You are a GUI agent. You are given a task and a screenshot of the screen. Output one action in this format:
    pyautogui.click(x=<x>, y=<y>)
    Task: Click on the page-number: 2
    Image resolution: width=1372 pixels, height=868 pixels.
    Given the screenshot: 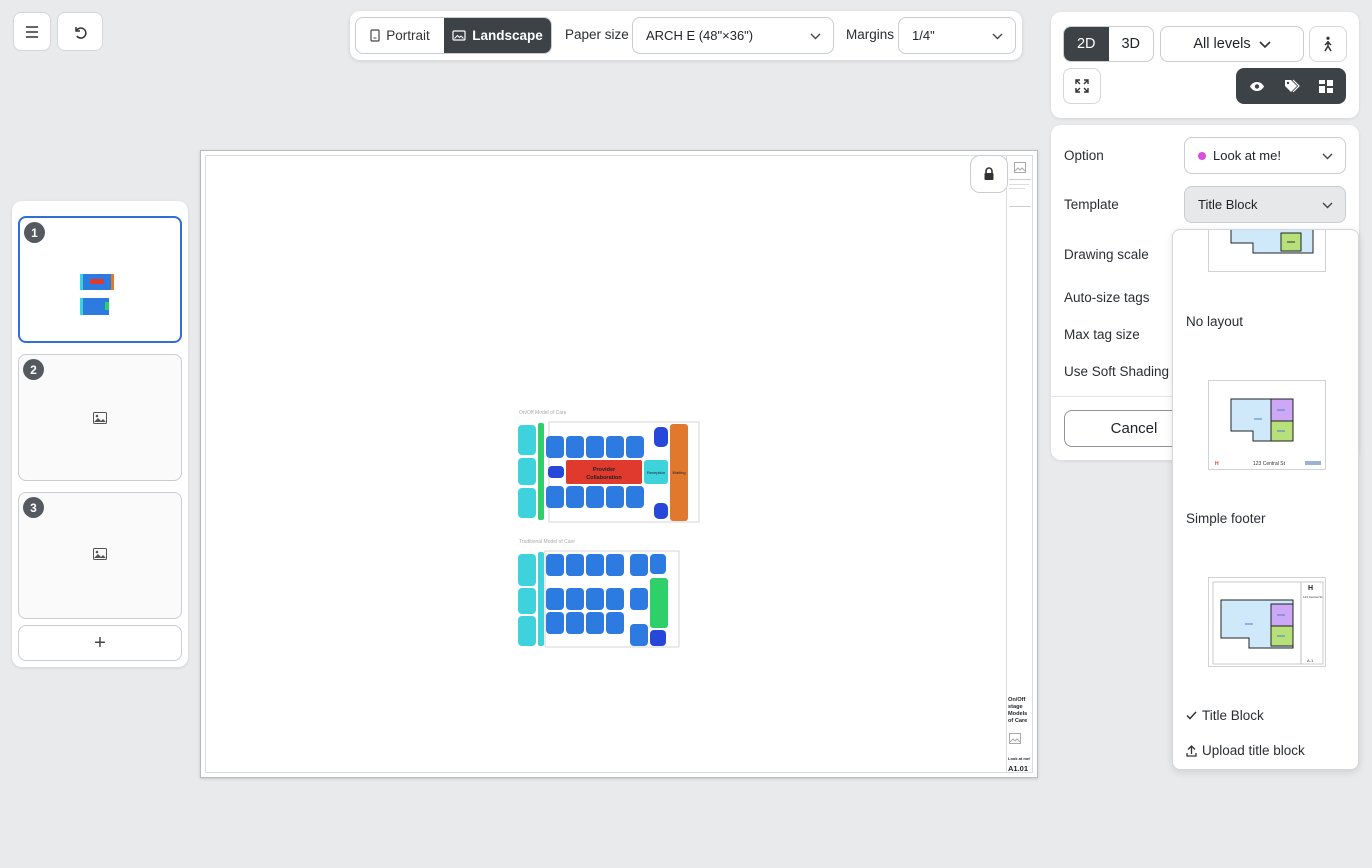 What is the action you would take?
    pyautogui.click(x=33, y=369)
    